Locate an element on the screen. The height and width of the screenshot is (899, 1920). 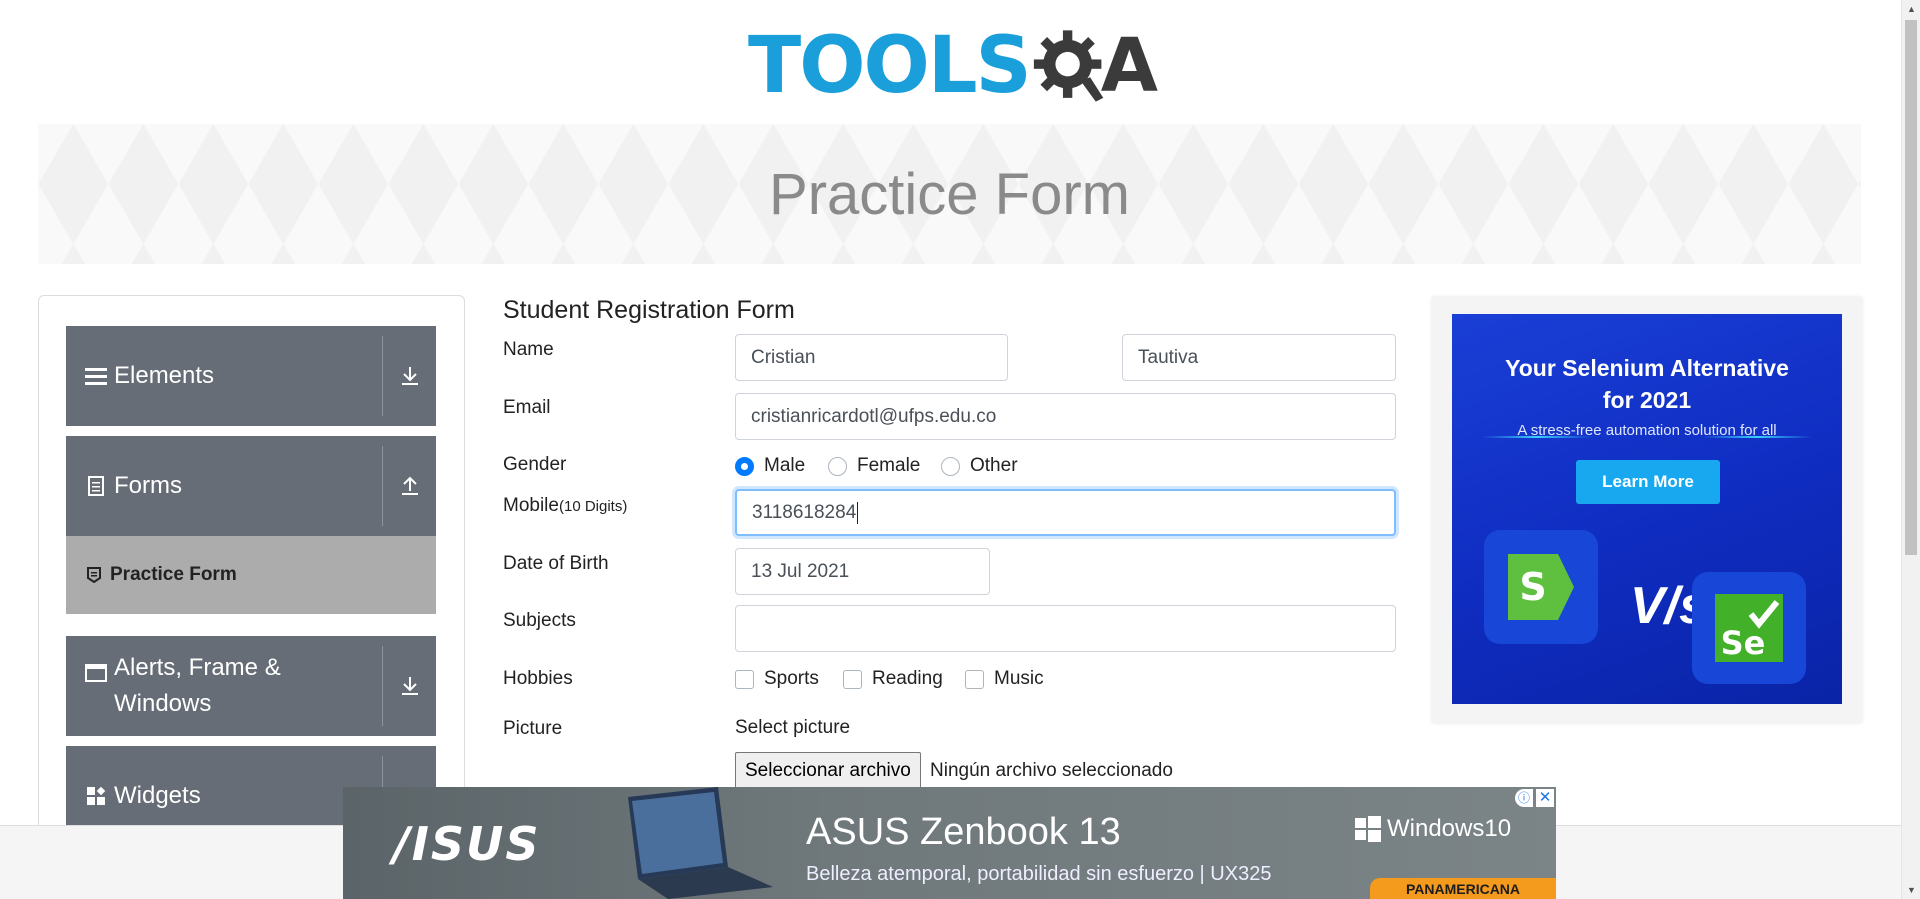
page-banner: Practice Form is located at coordinates (949, 194).